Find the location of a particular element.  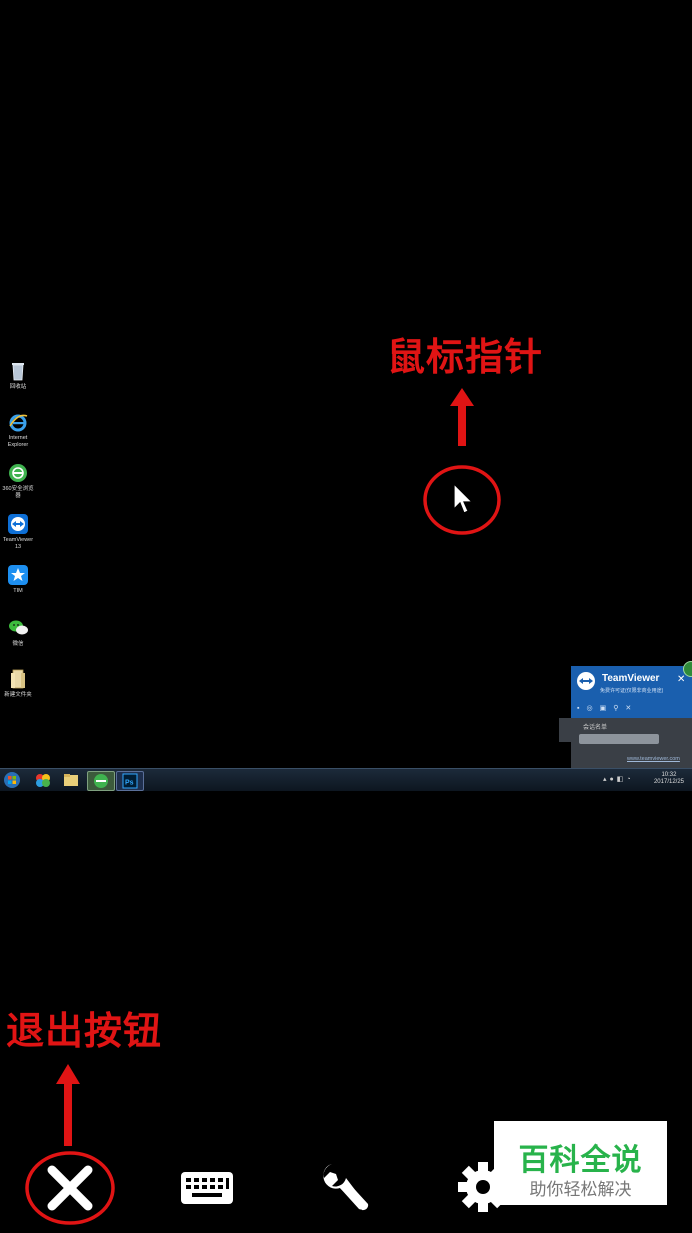

teamviewer-subtitle: 免费许可证(仅限非商业用途) is located at coordinates (632, 691).